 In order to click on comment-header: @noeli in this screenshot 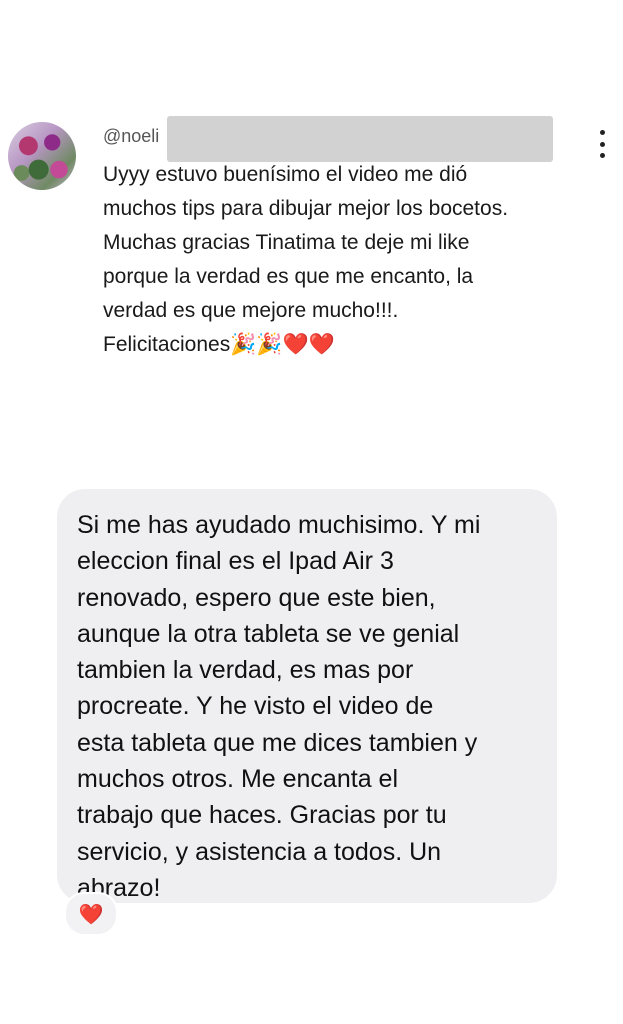, I will do `click(131, 136)`.